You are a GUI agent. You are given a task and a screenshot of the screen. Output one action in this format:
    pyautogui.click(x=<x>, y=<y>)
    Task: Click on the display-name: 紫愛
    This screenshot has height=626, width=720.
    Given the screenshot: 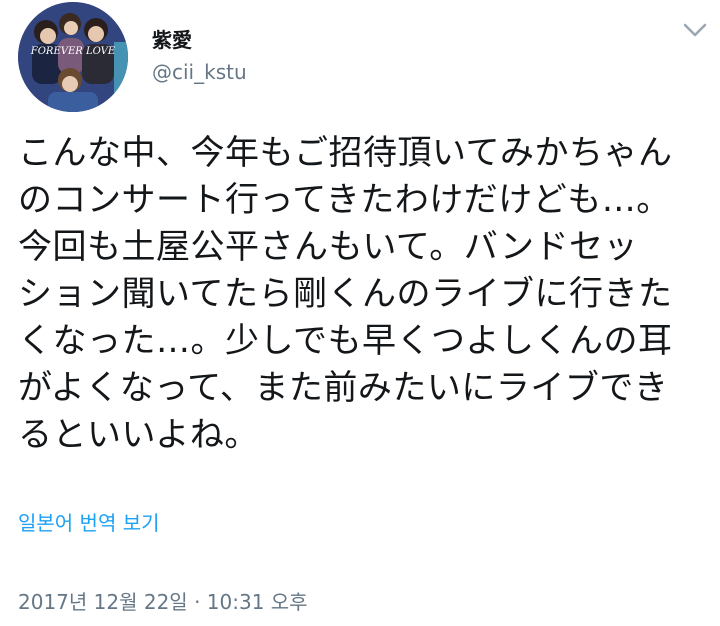 What is the action you would take?
    pyautogui.click(x=172, y=38)
    